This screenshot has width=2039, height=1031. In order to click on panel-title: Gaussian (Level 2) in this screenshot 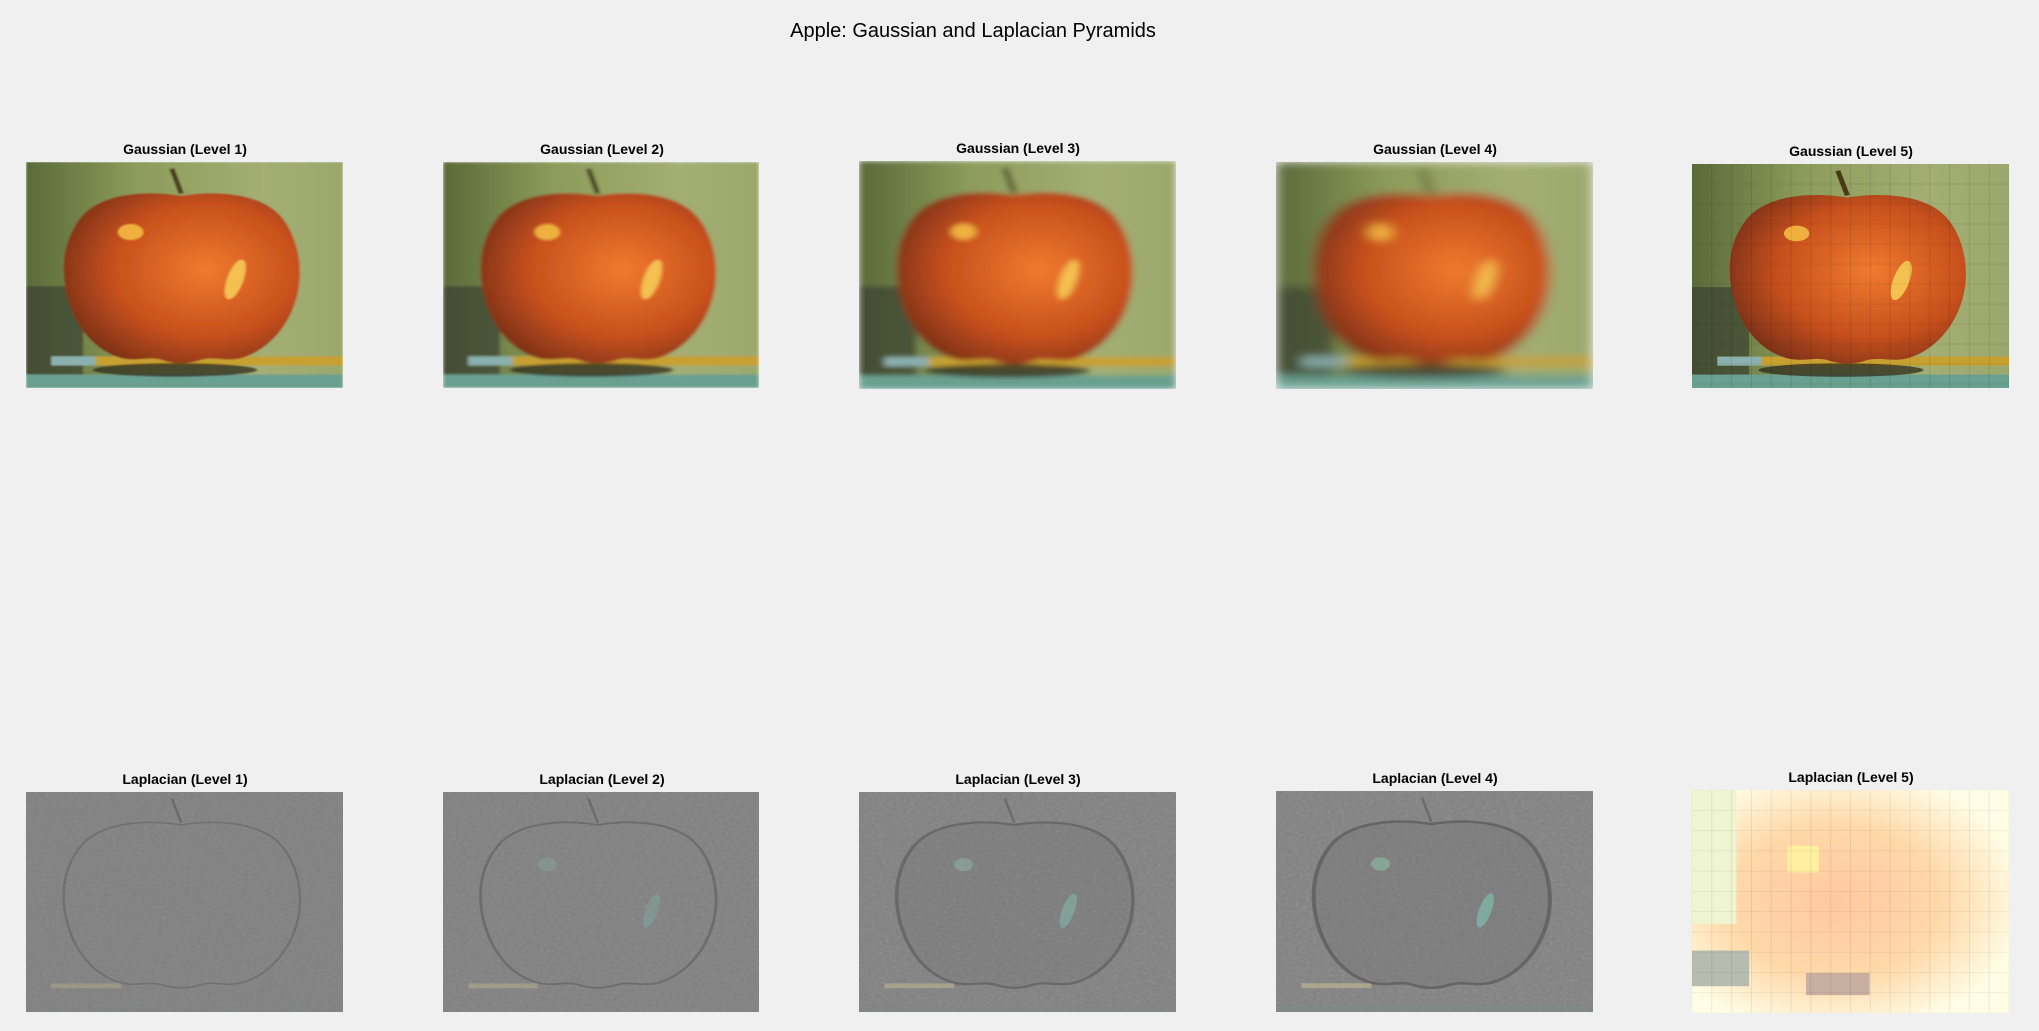, I will do `click(602, 149)`.